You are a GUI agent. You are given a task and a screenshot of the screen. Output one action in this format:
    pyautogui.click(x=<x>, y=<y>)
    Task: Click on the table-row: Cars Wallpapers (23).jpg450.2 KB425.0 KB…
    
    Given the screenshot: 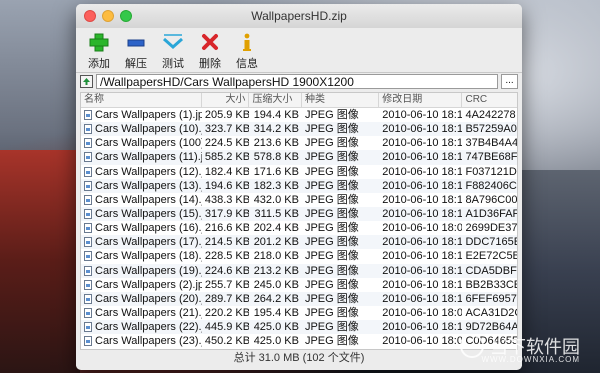 What is the action you would take?
    pyautogui.click(x=299, y=341)
    